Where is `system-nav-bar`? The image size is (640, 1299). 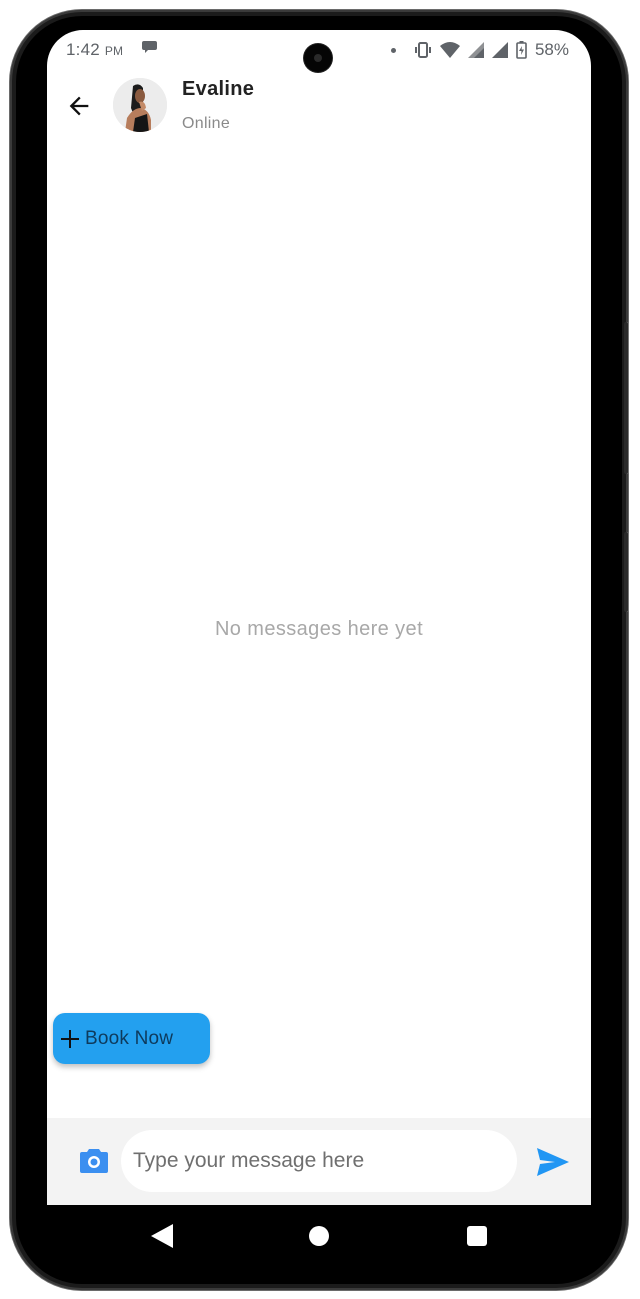 system-nav-bar is located at coordinates (319, 1236).